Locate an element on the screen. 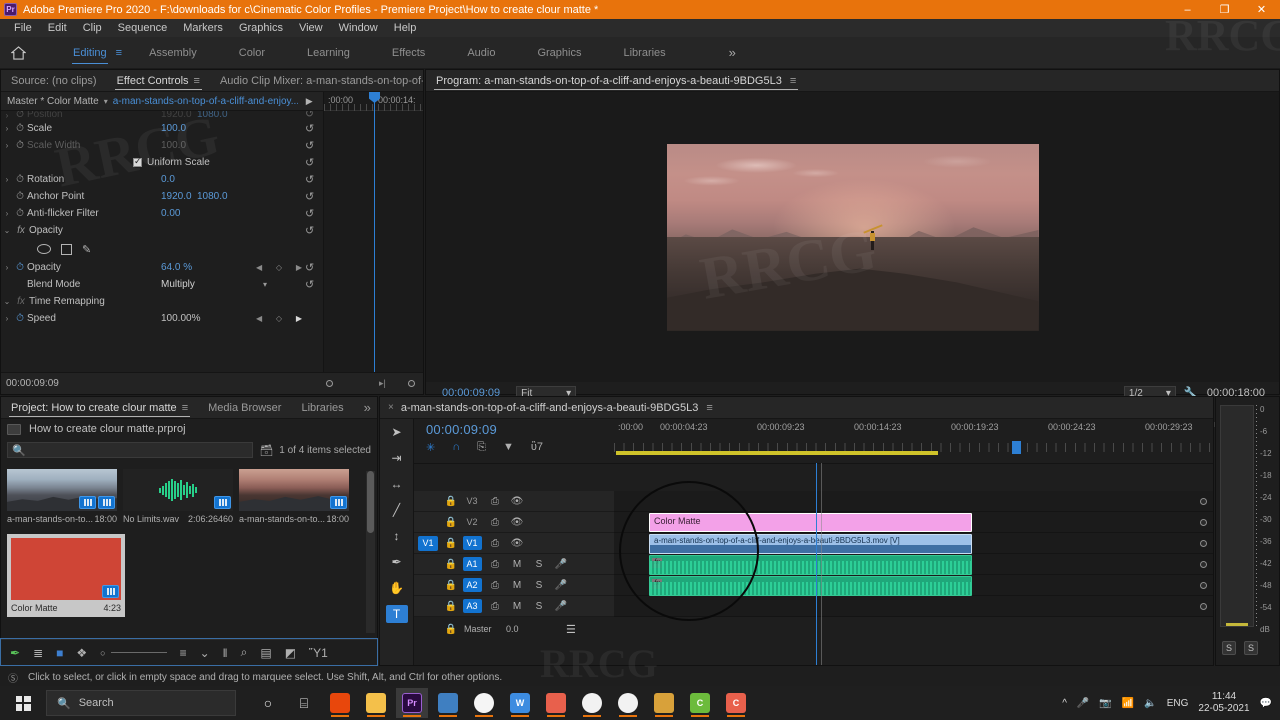 Image resolution: width=1280 pixels, height=720 pixels. windows-start-icon is located at coordinates (23, 703).